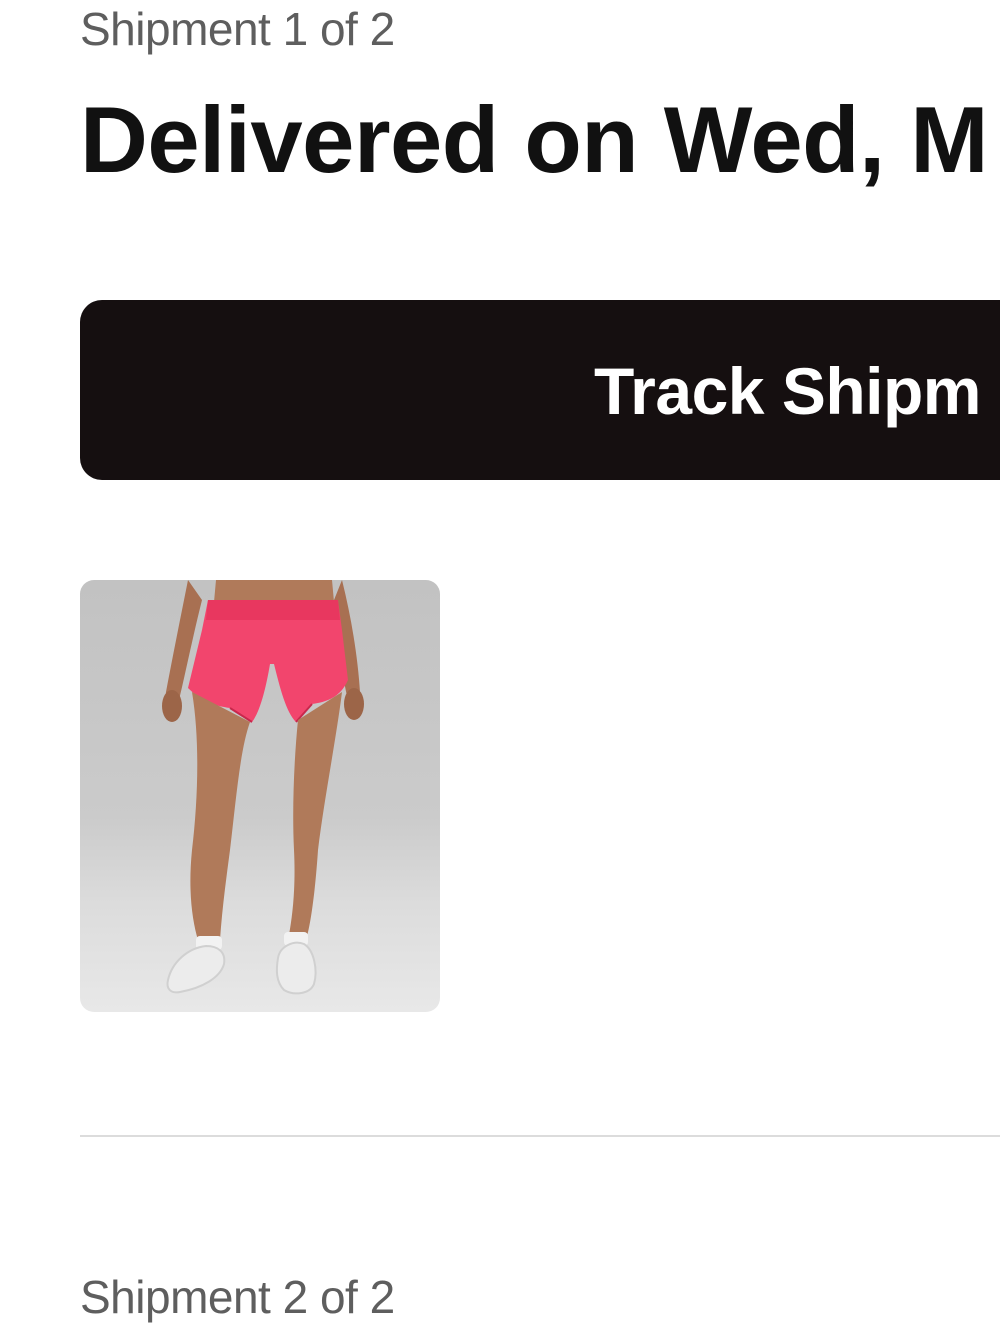 The width and height of the screenshot is (1000, 1333). I want to click on shipment-1-label: Shipment 1 of 2, so click(237, 29).